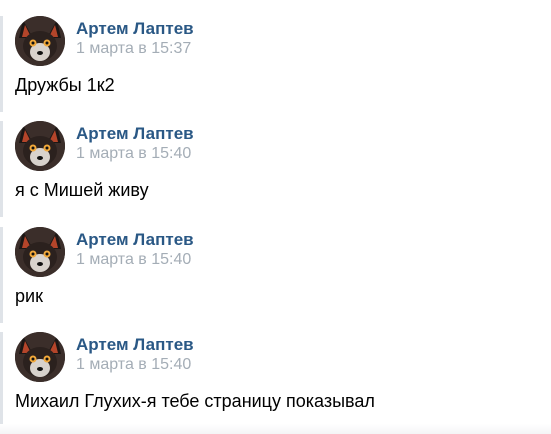  I want to click on message-timestamp: 1 марта в 15:37, so click(133, 49).